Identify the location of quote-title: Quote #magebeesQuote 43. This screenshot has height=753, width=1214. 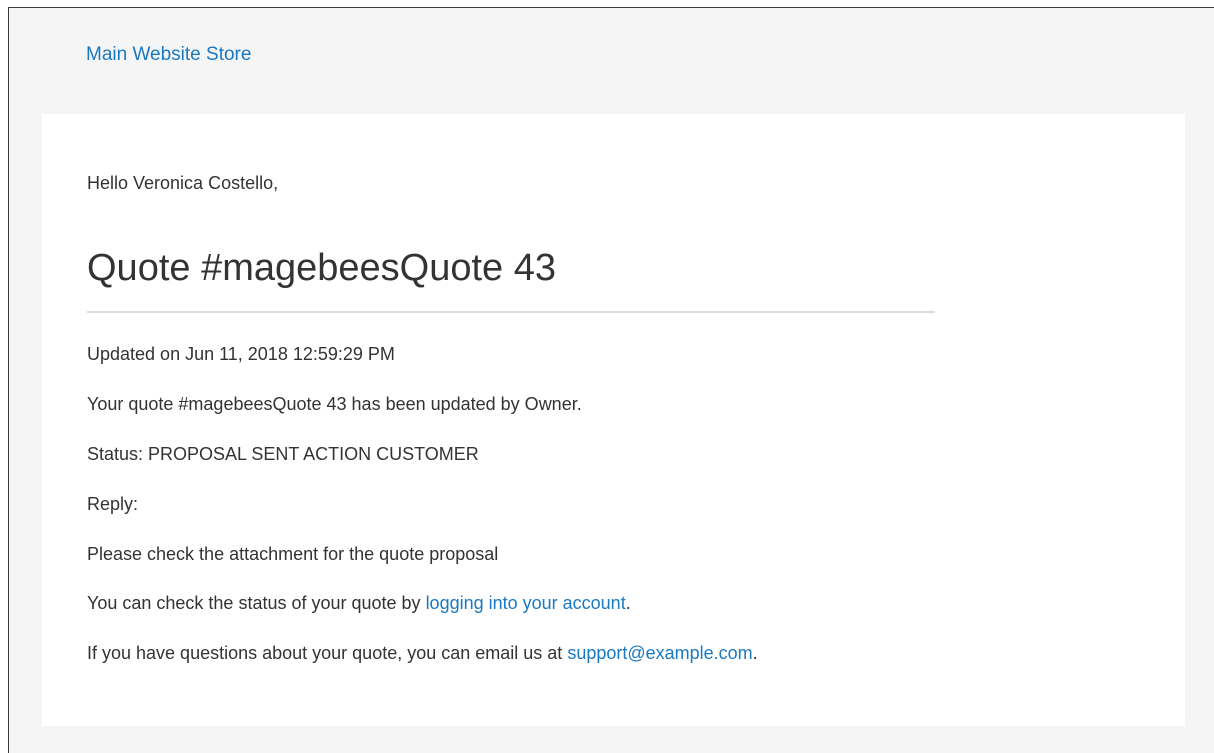
(322, 268).